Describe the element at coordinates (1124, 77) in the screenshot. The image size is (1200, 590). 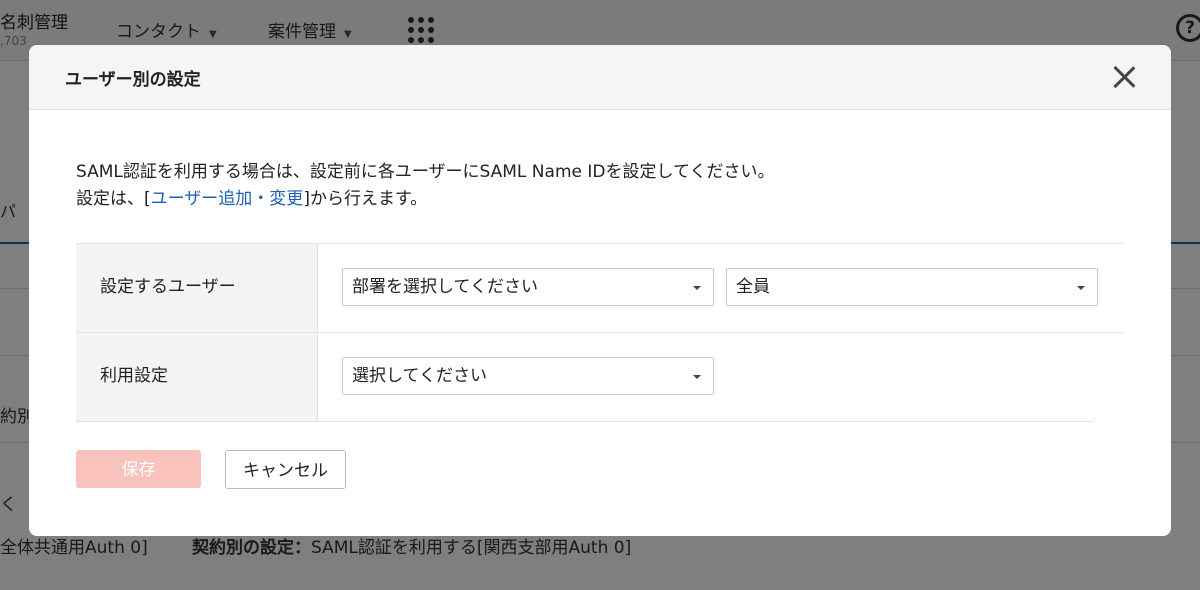
I see `close-icon` at that location.